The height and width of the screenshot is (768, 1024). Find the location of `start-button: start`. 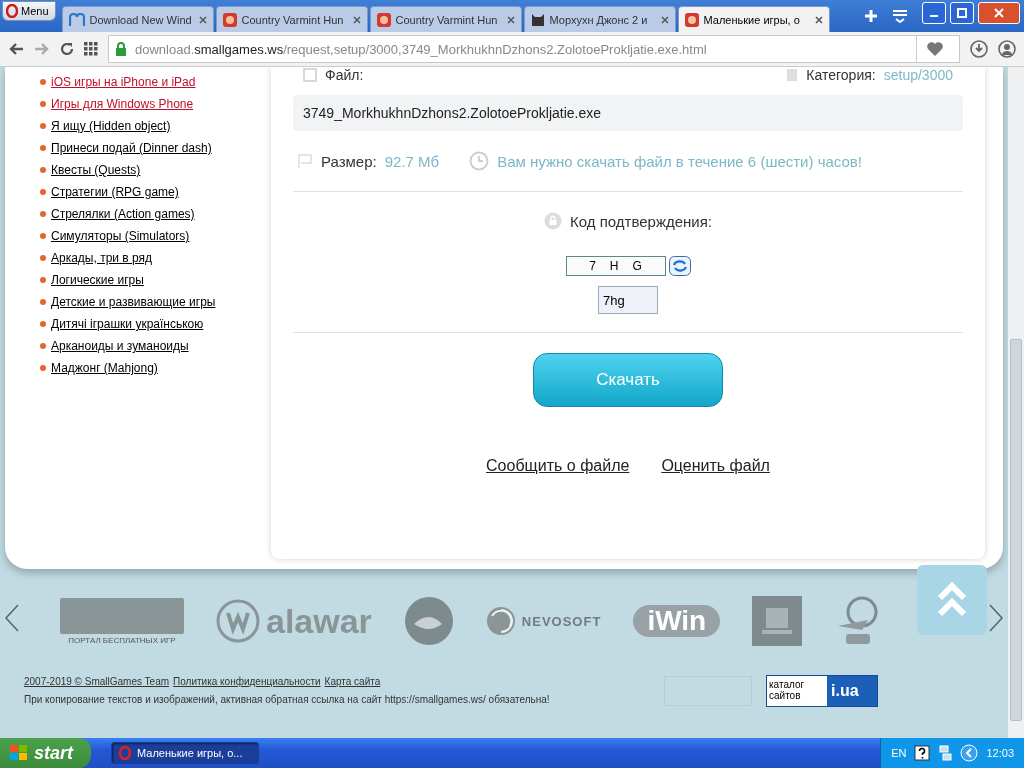

start-button: start is located at coordinates (45, 753).